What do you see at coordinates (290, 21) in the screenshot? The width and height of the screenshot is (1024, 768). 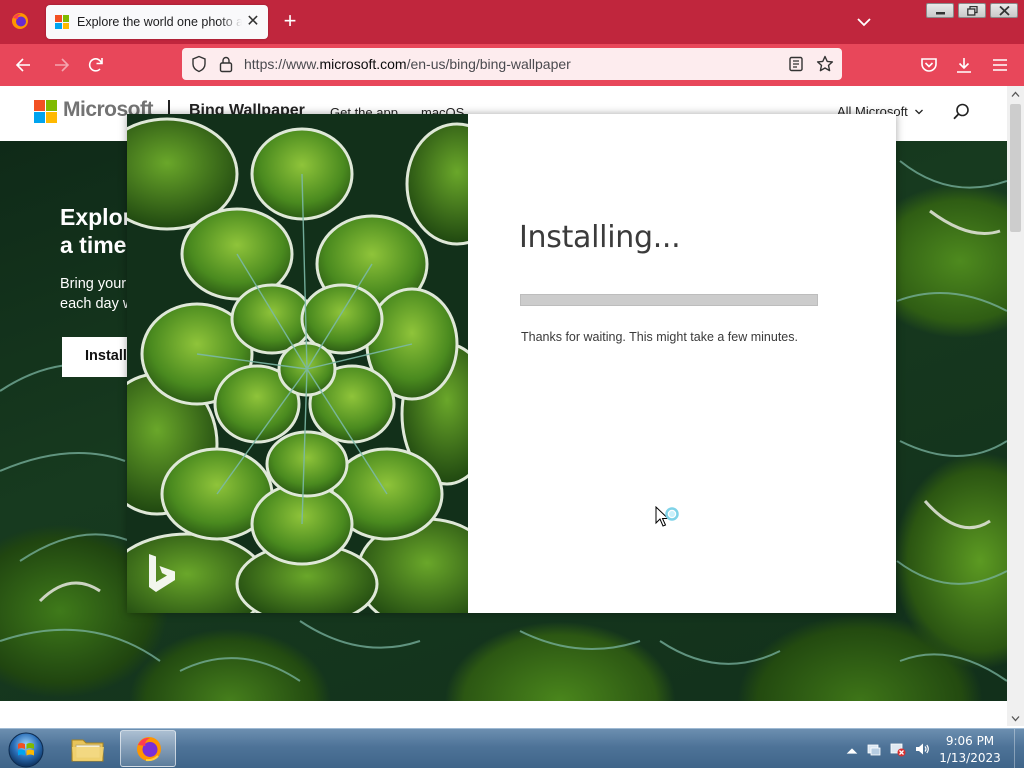 I see `new-tab-icon: +` at bounding box center [290, 21].